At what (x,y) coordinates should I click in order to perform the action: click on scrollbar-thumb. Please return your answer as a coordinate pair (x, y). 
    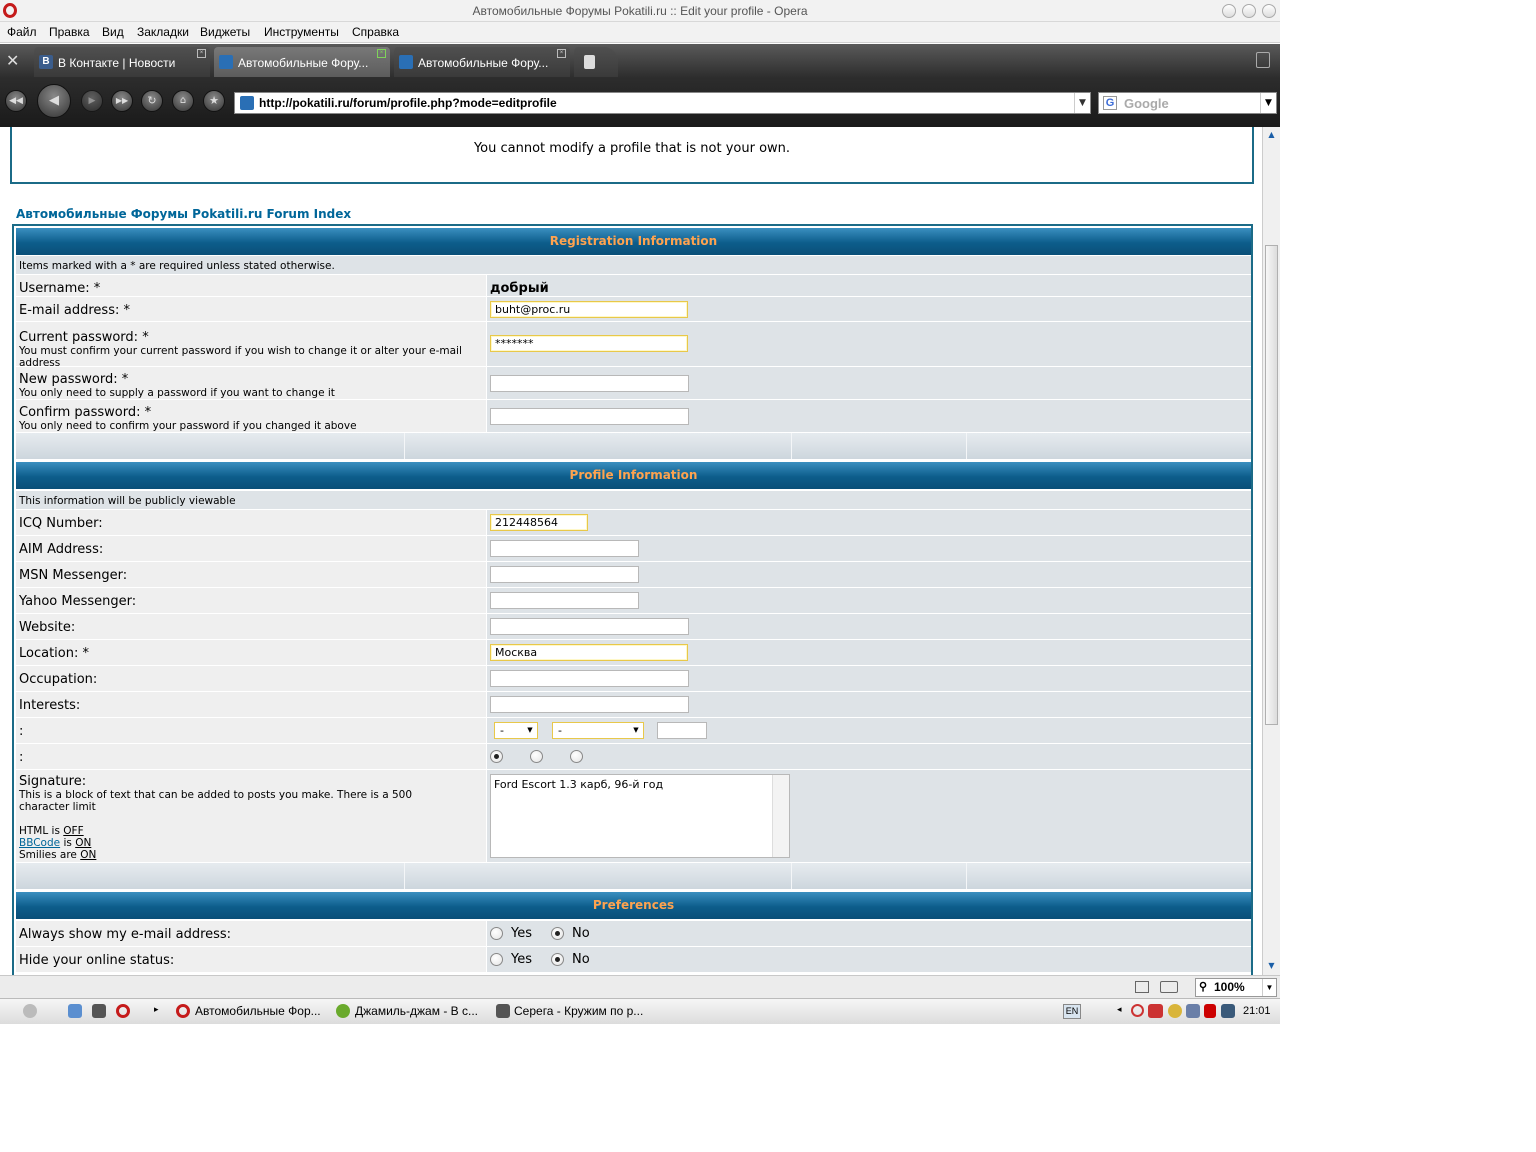
    Looking at the image, I should click on (1271, 485).